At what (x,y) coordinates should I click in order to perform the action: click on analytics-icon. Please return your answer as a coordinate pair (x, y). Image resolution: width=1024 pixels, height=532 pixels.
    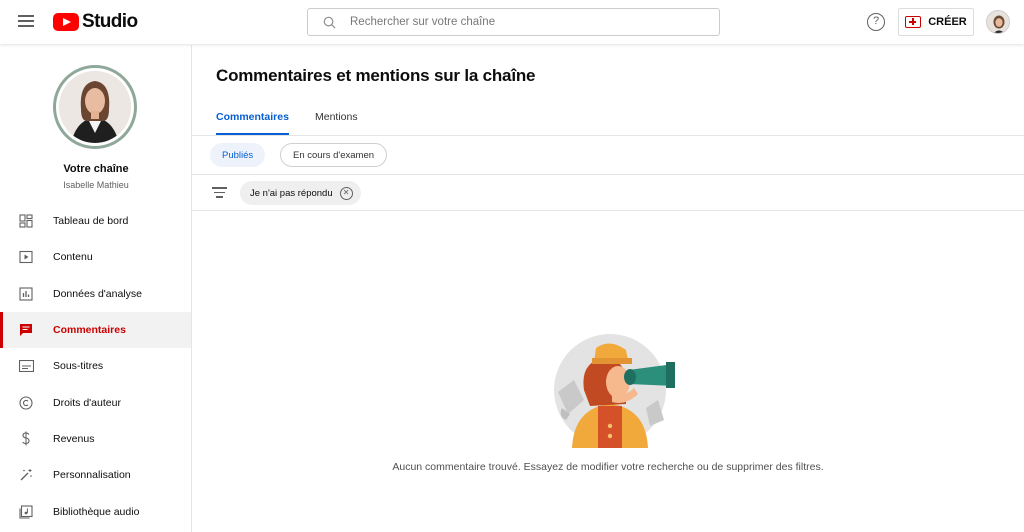
    Looking at the image, I should click on (26, 294).